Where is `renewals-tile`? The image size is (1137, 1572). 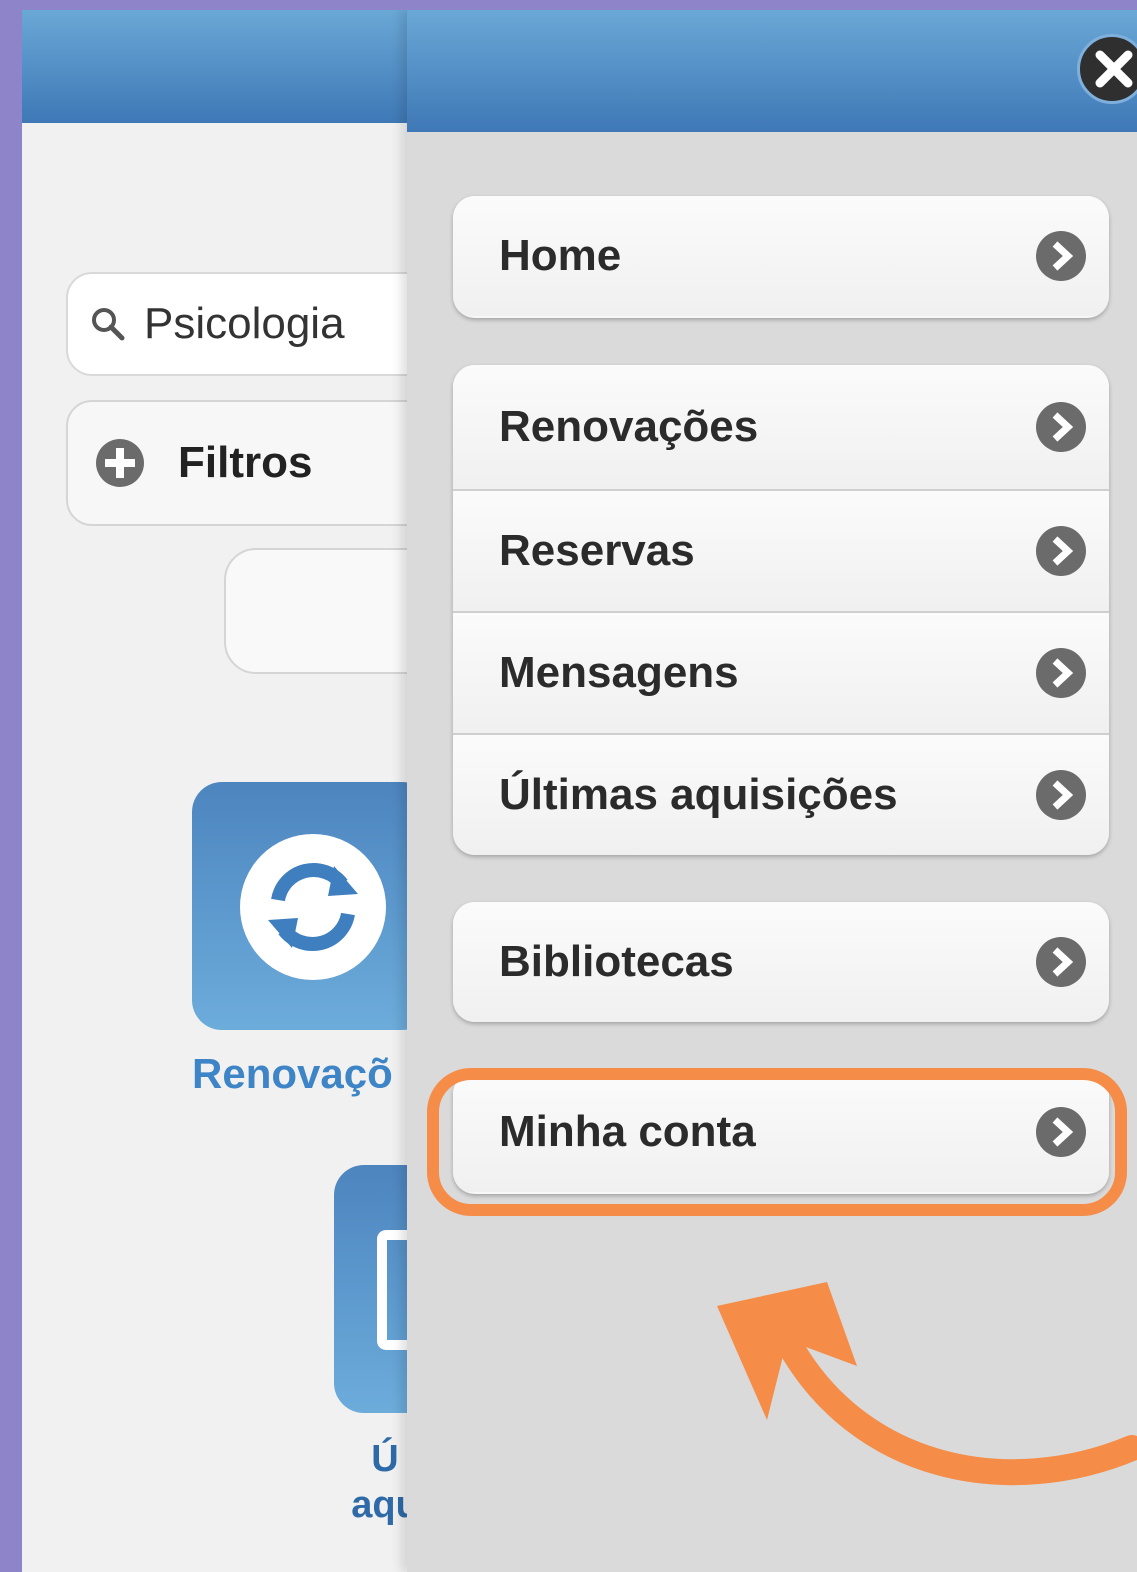 renewals-tile is located at coordinates (312, 906).